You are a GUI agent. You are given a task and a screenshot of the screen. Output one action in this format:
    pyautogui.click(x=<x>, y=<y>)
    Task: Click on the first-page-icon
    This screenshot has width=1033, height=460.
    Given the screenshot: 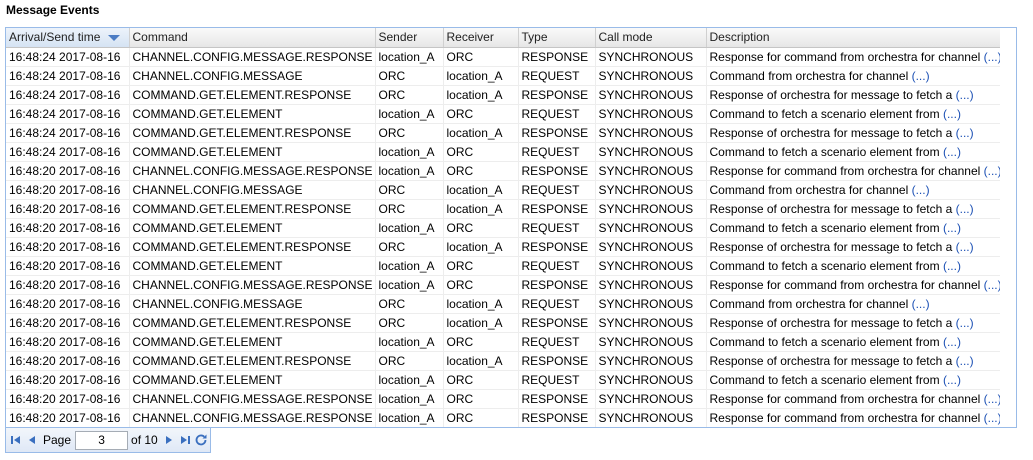 What is the action you would take?
    pyautogui.click(x=16, y=440)
    